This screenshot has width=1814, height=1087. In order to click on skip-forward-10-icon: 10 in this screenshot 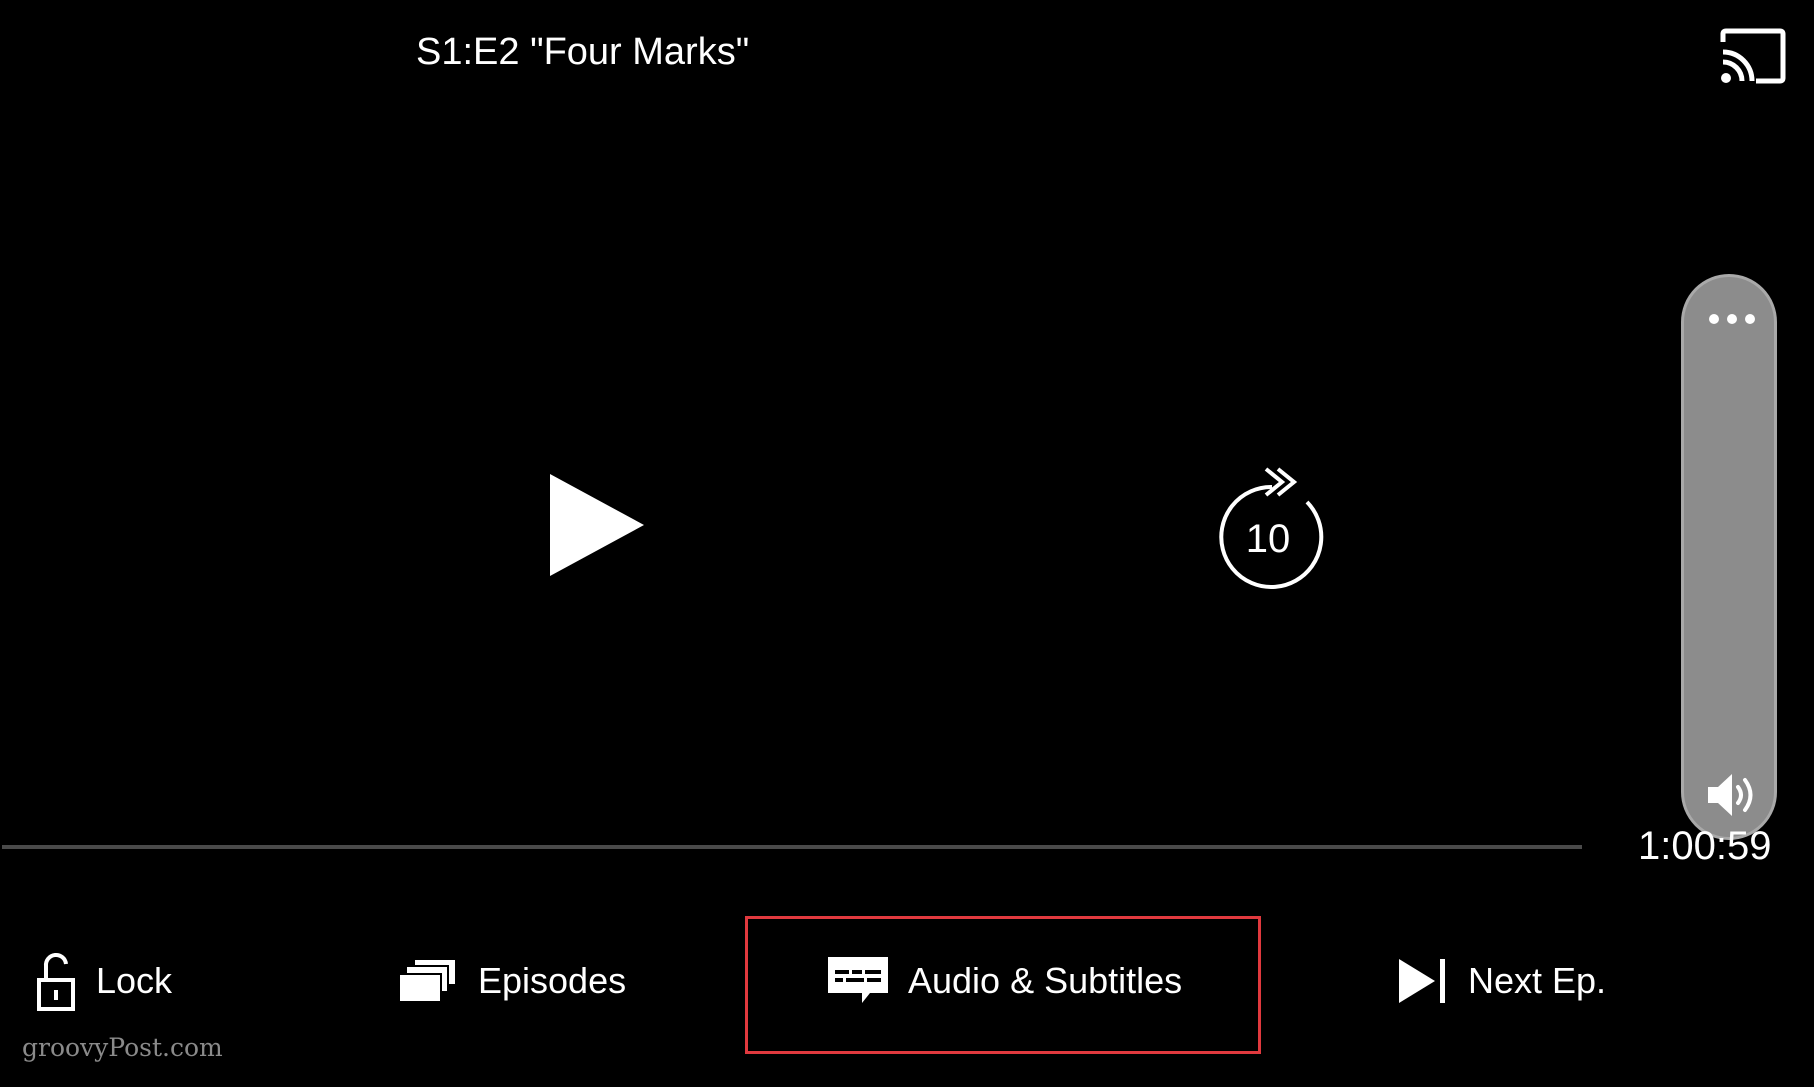, I will do `click(1271, 528)`.